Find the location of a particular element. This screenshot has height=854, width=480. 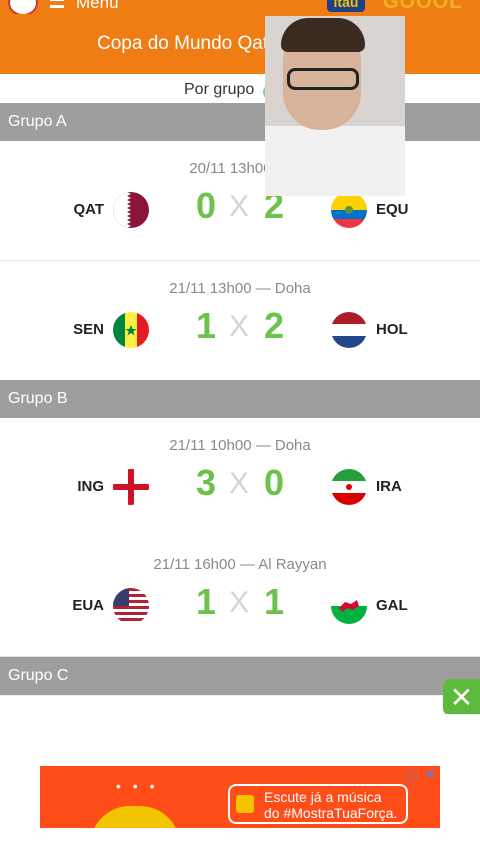

page-title: Copa do Mundo Qatar is located at coordinates (191, 43).